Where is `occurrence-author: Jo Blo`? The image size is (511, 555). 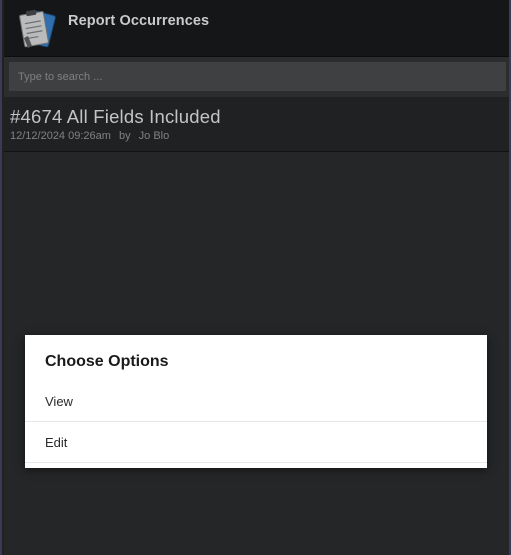
occurrence-author: Jo Blo is located at coordinates (154, 136).